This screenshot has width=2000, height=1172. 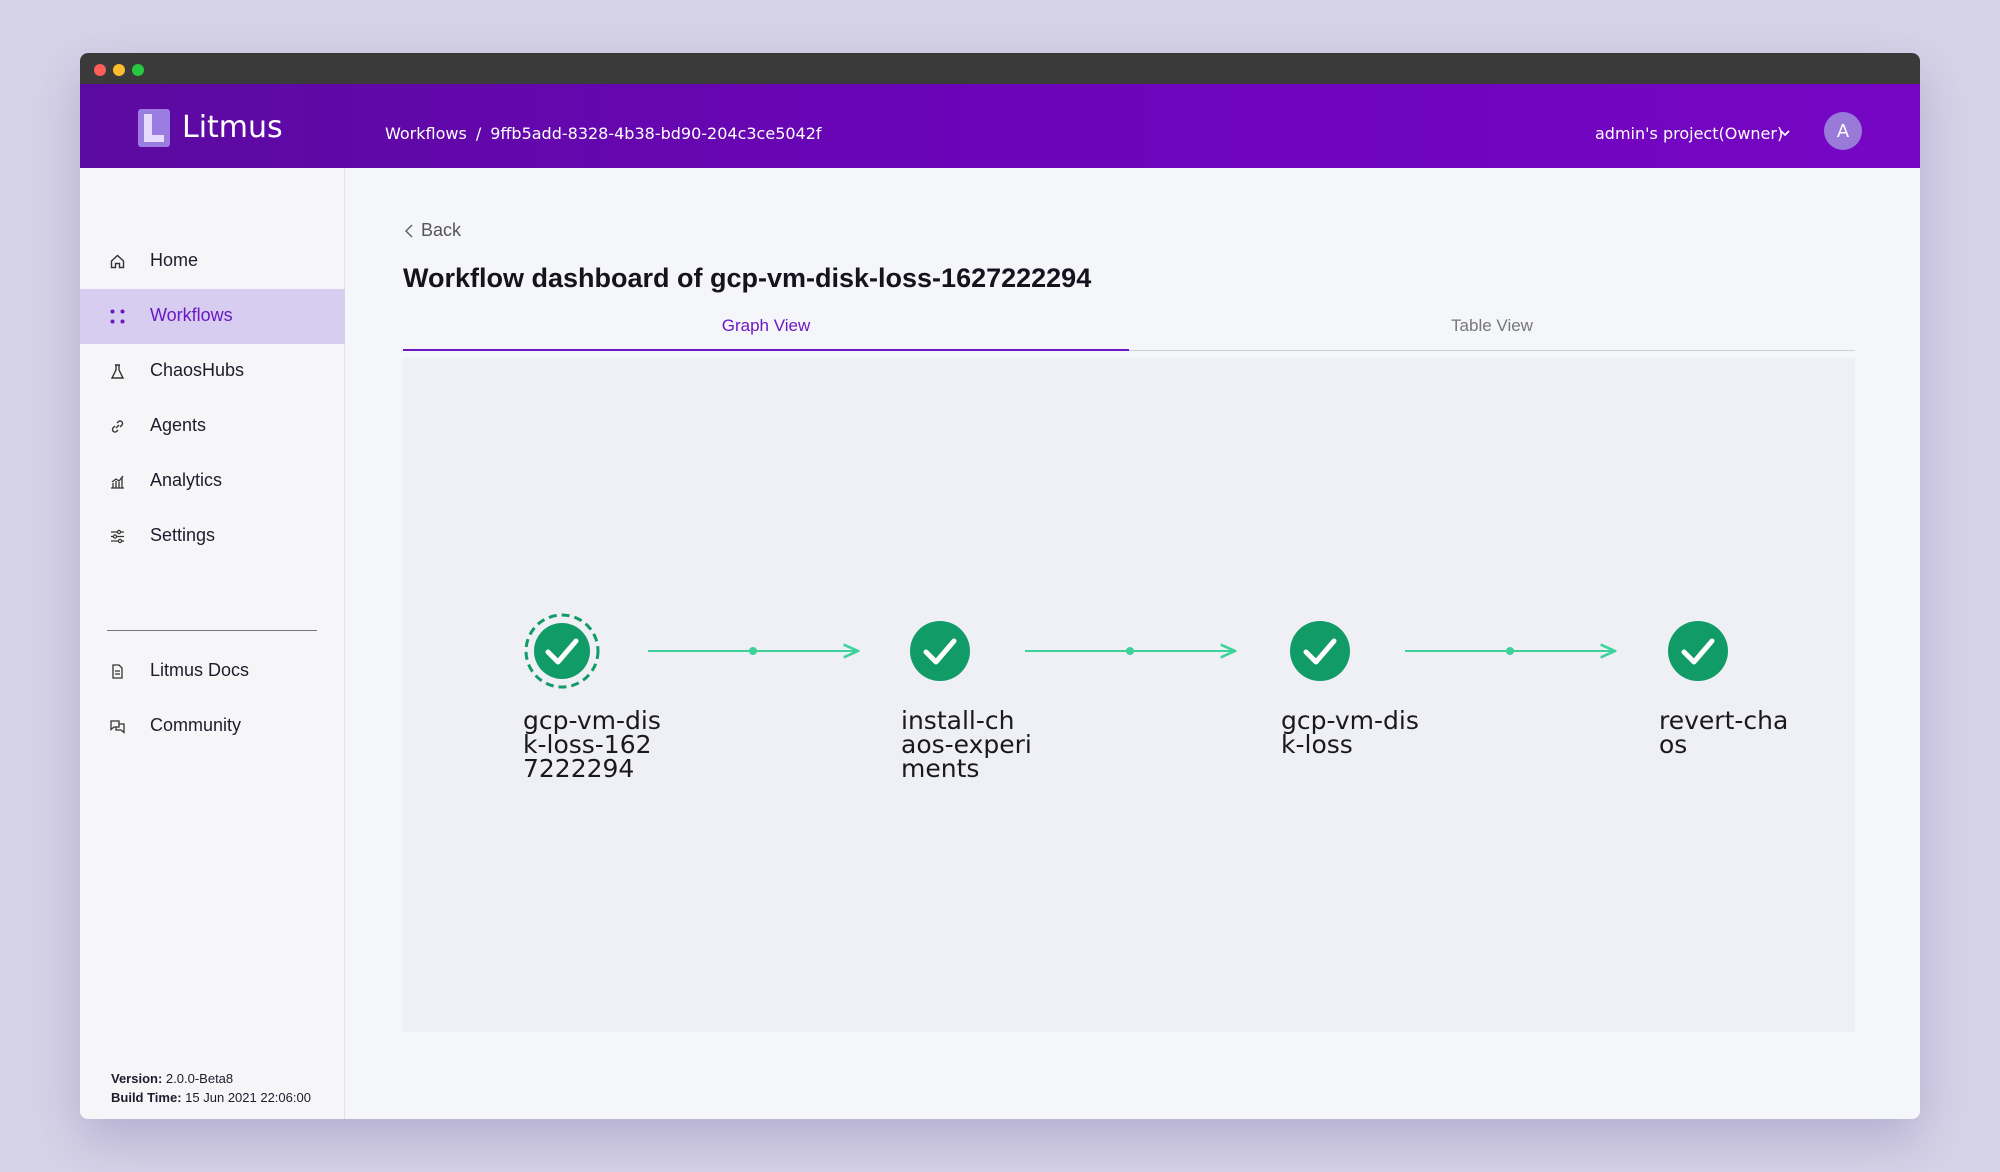 I want to click on sidebar-item-agents: Agents, so click(x=212, y=426).